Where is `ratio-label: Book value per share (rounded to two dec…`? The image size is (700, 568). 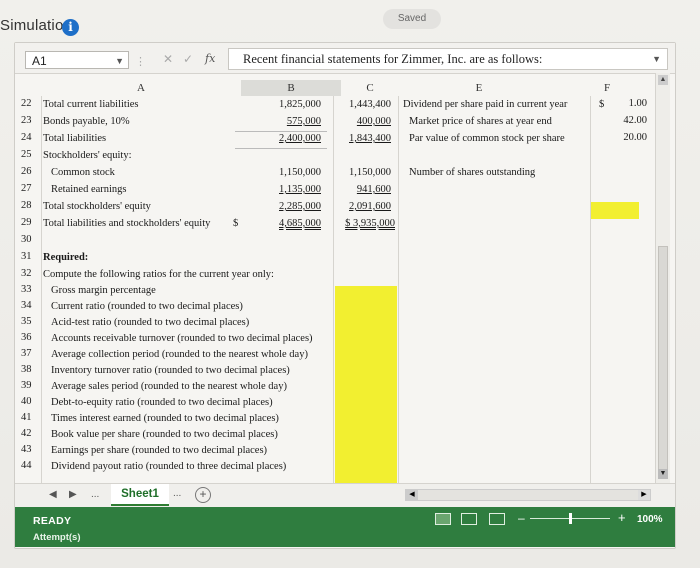
ratio-label: Book value per share (rounded to two dec… is located at coordinates (164, 434).